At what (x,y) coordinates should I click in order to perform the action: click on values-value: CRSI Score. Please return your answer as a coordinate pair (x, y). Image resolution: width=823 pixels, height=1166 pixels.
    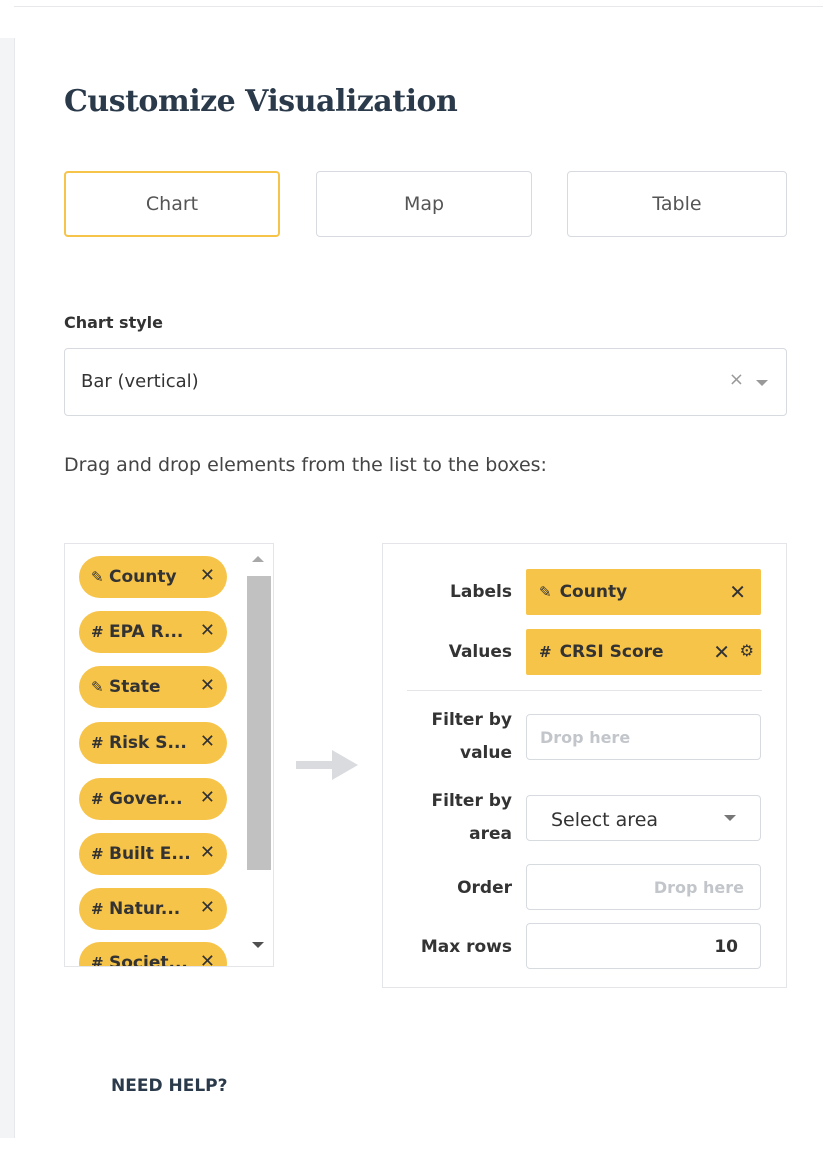
    Looking at the image, I should click on (611, 652).